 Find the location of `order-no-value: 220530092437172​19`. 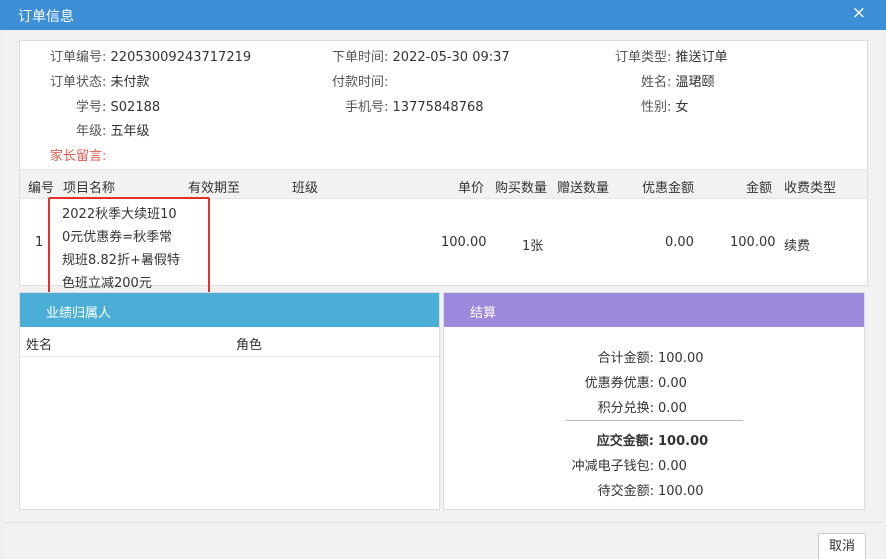

order-no-value: 220530092437172​19 is located at coordinates (181, 57).